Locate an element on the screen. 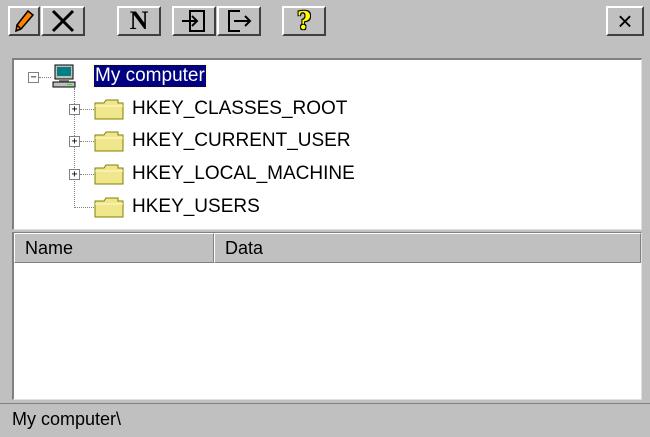  n-icon: N is located at coordinates (139, 20).